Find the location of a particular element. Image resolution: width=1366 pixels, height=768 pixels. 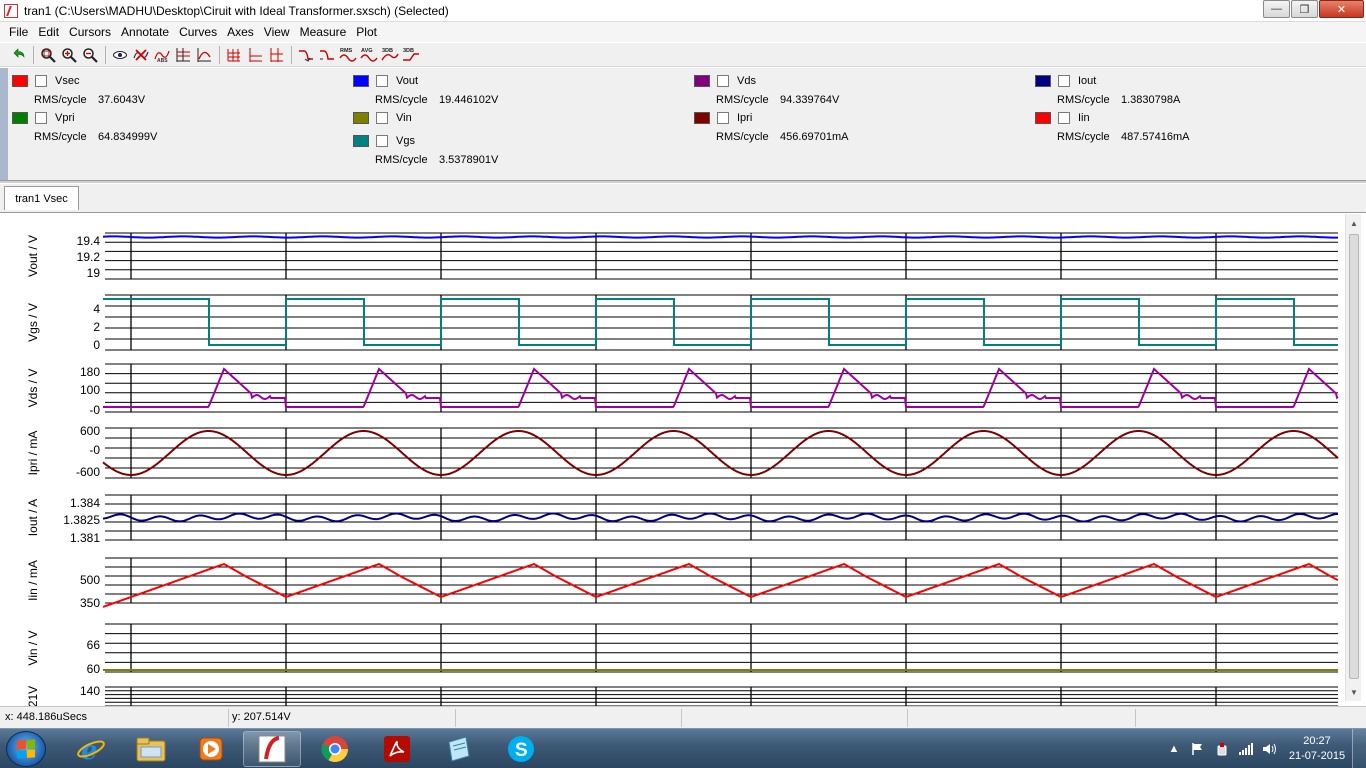

legend-entry-iin: Iin RMS/cycle 487.57416mA is located at coordinates (1185, 129).